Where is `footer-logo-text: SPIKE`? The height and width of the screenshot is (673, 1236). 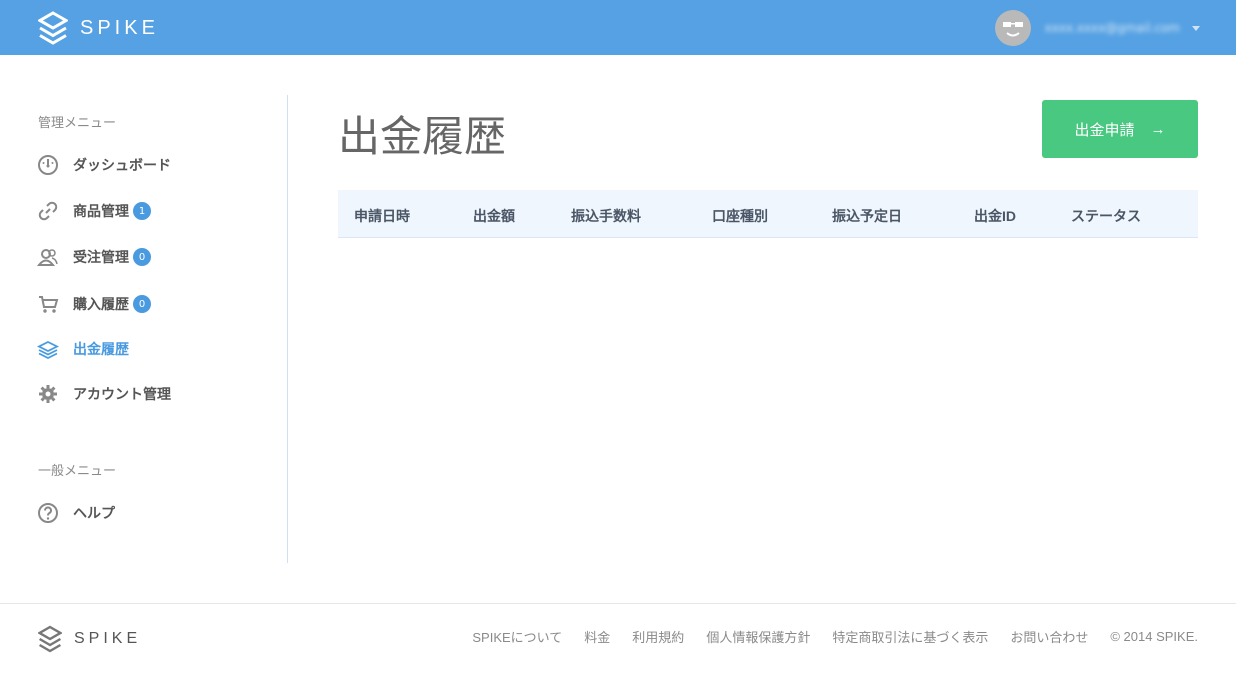
footer-logo-text: SPIKE is located at coordinates (108, 638).